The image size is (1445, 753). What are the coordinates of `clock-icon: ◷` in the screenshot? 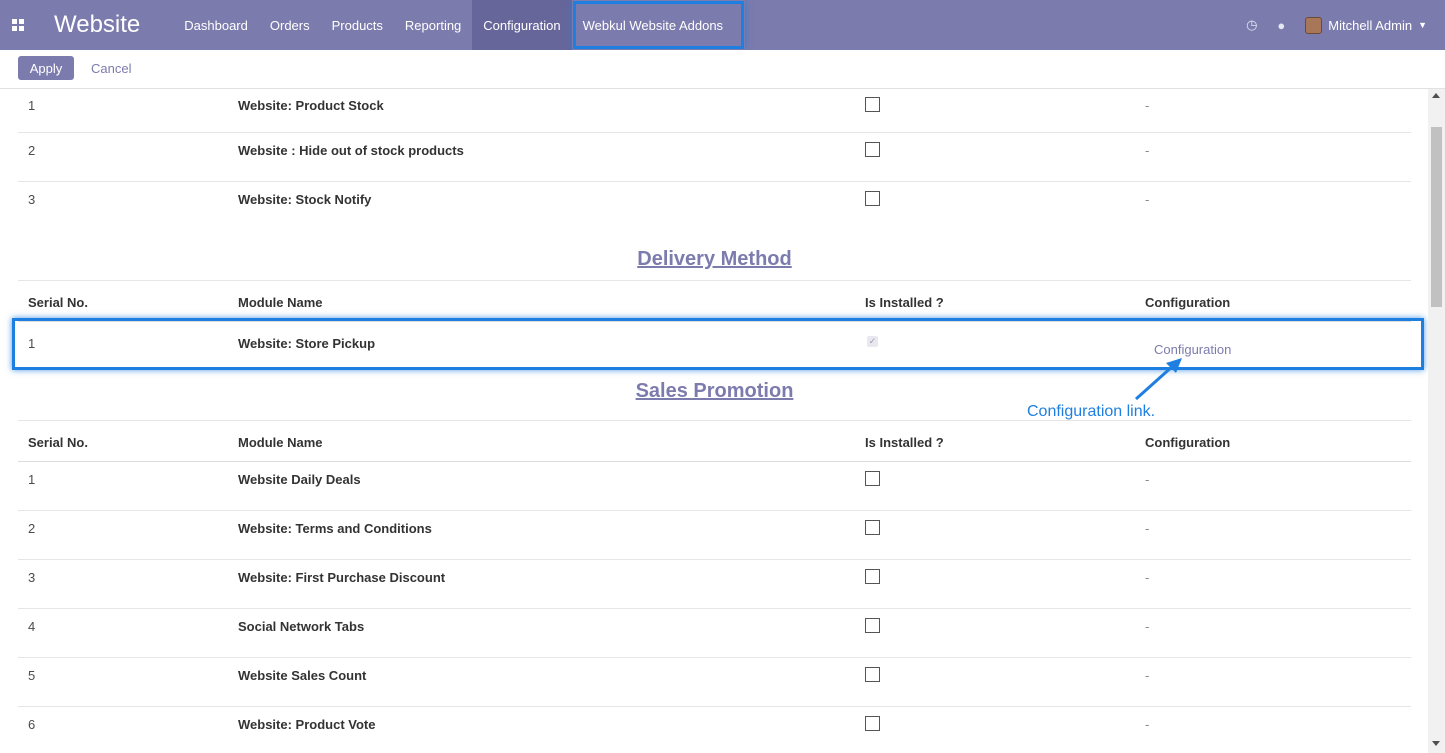 It's located at (1251, 25).